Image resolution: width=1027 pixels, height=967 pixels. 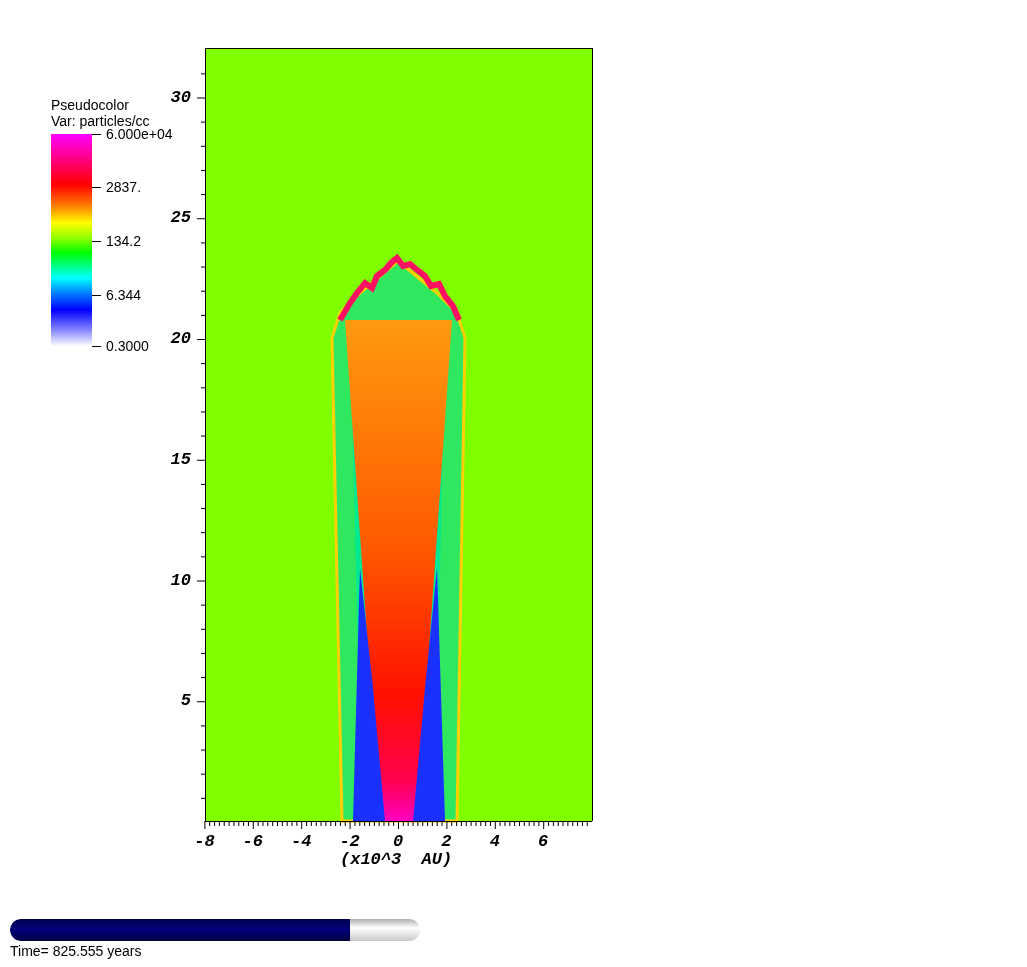 What do you see at coordinates (90, 105) in the screenshot?
I see `legend-title: Pseudocolor` at bounding box center [90, 105].